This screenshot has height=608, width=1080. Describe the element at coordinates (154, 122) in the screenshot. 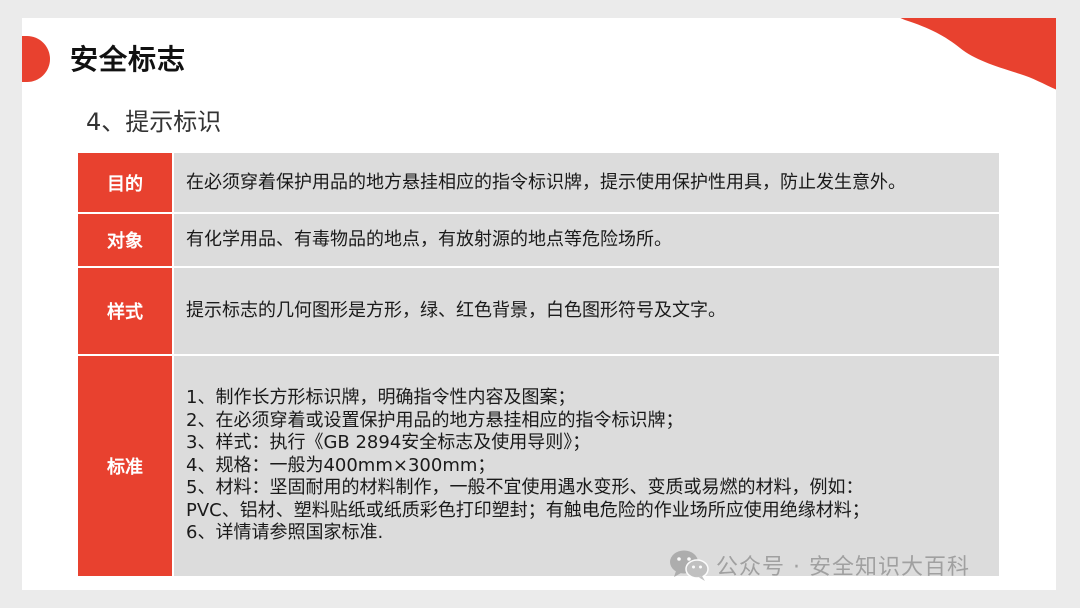

I see `section-subtitle: 4、提示标识` at that location.